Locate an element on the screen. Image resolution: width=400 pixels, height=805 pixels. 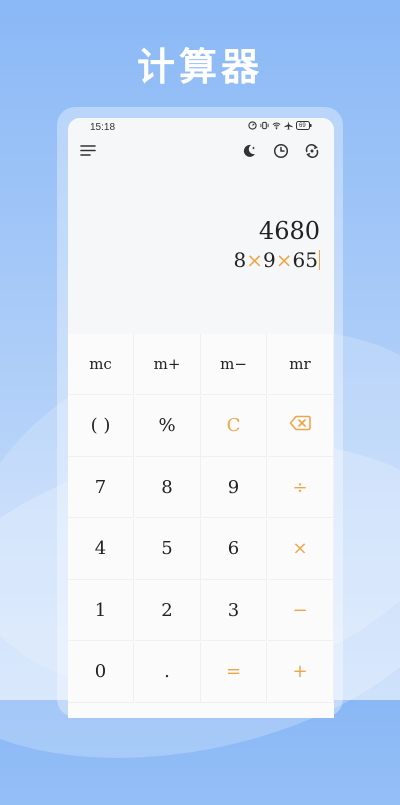
key-label: 1 is located at coordinates (100, 610).